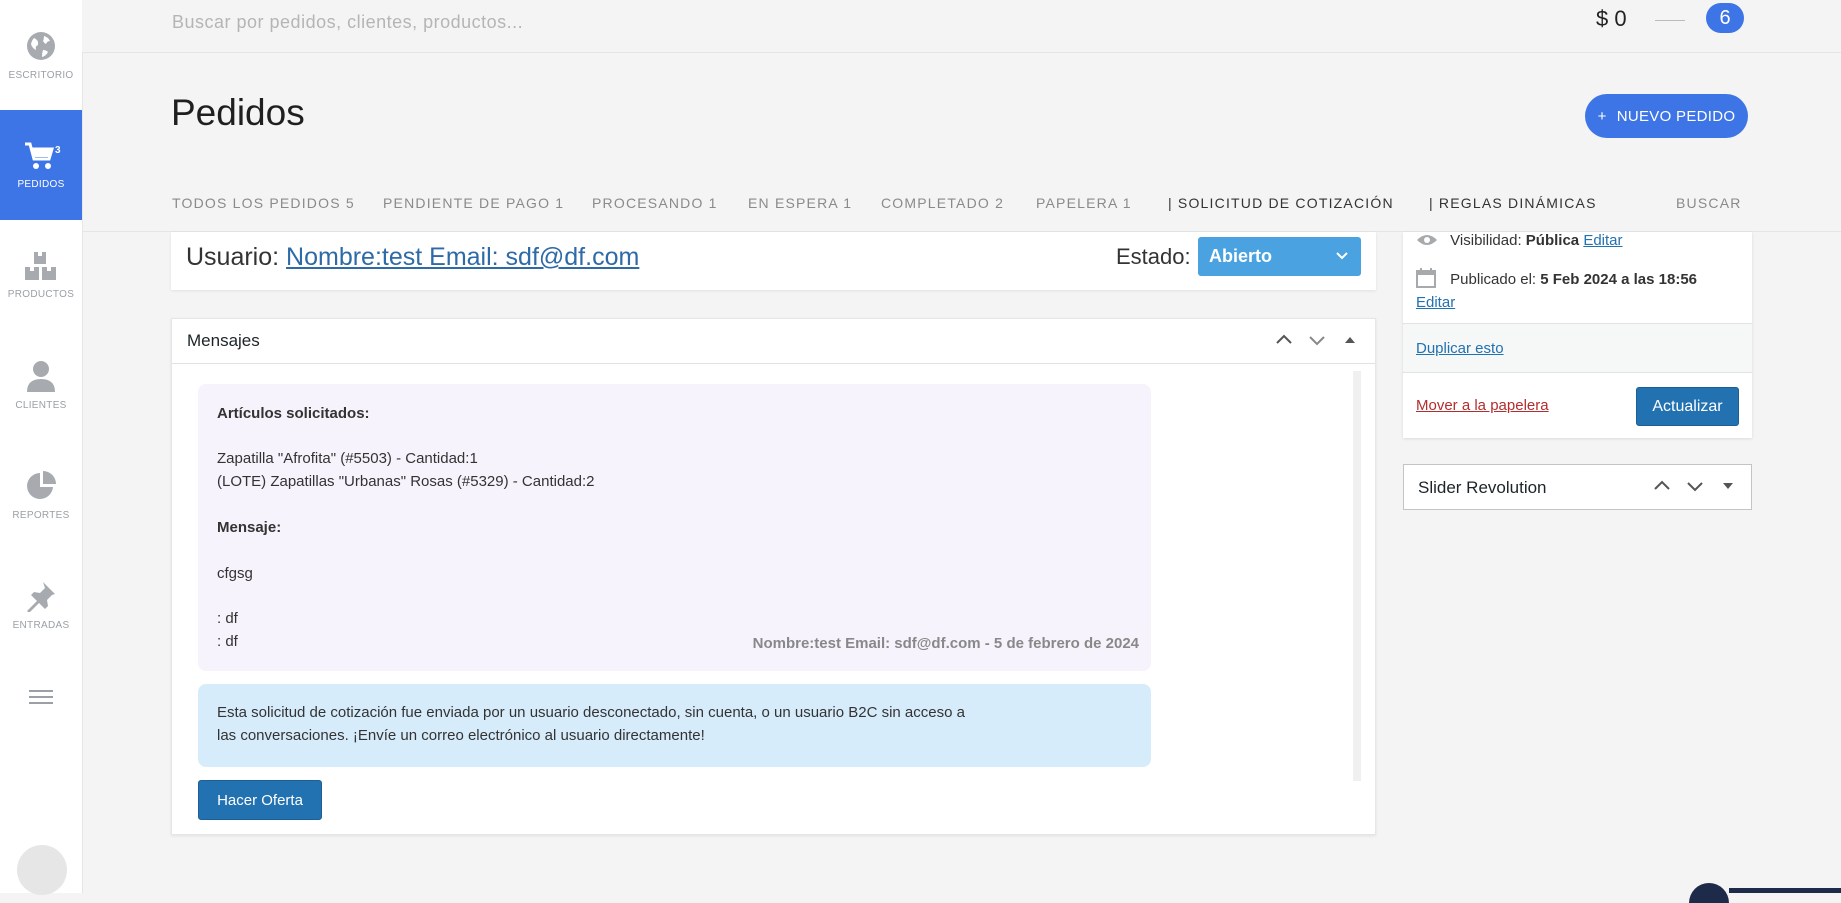  I want to click on sidebar-item-reportes: REPORTES, so click(41, 495).